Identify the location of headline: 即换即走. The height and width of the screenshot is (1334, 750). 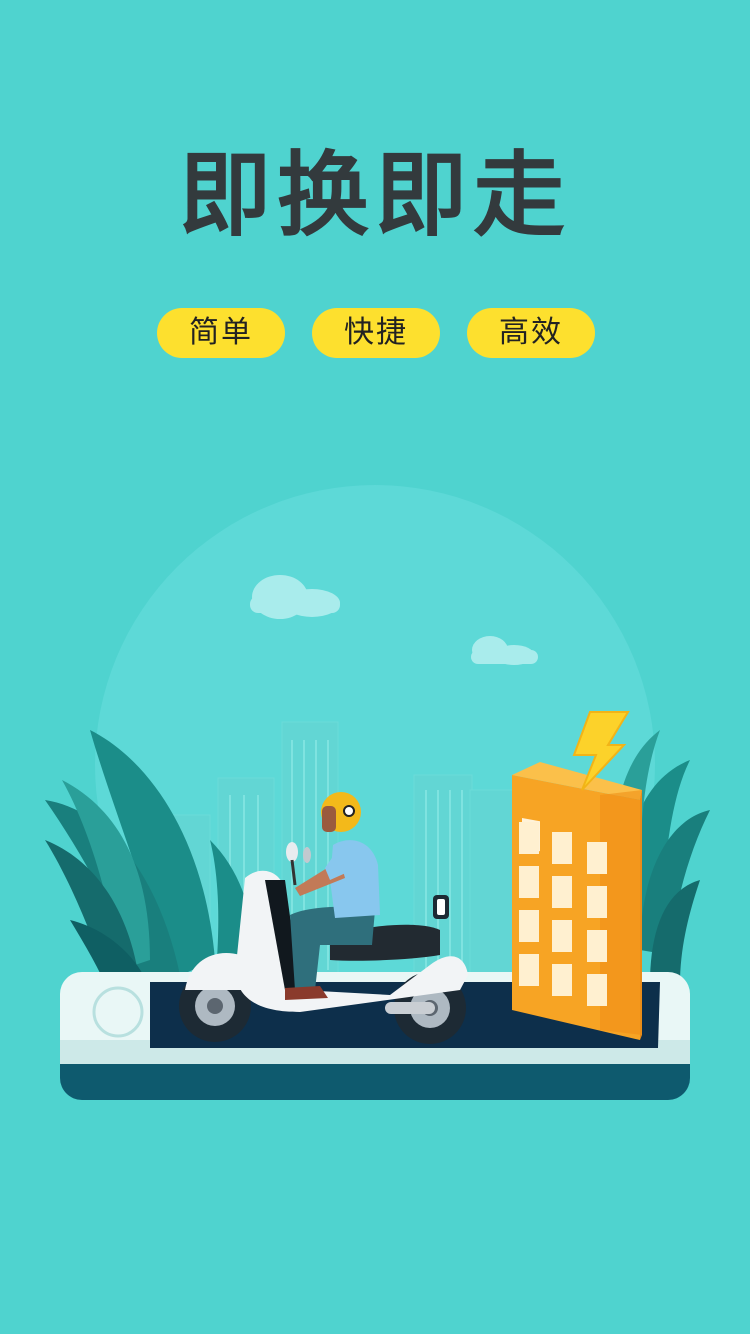
(374, 195).